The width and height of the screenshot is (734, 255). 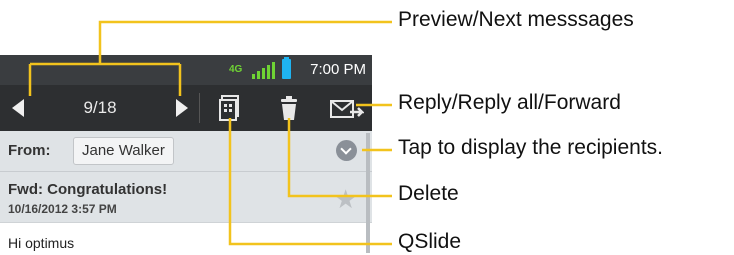 I want to click on callout-qslide: QSlide, so click(x=430, y=241).